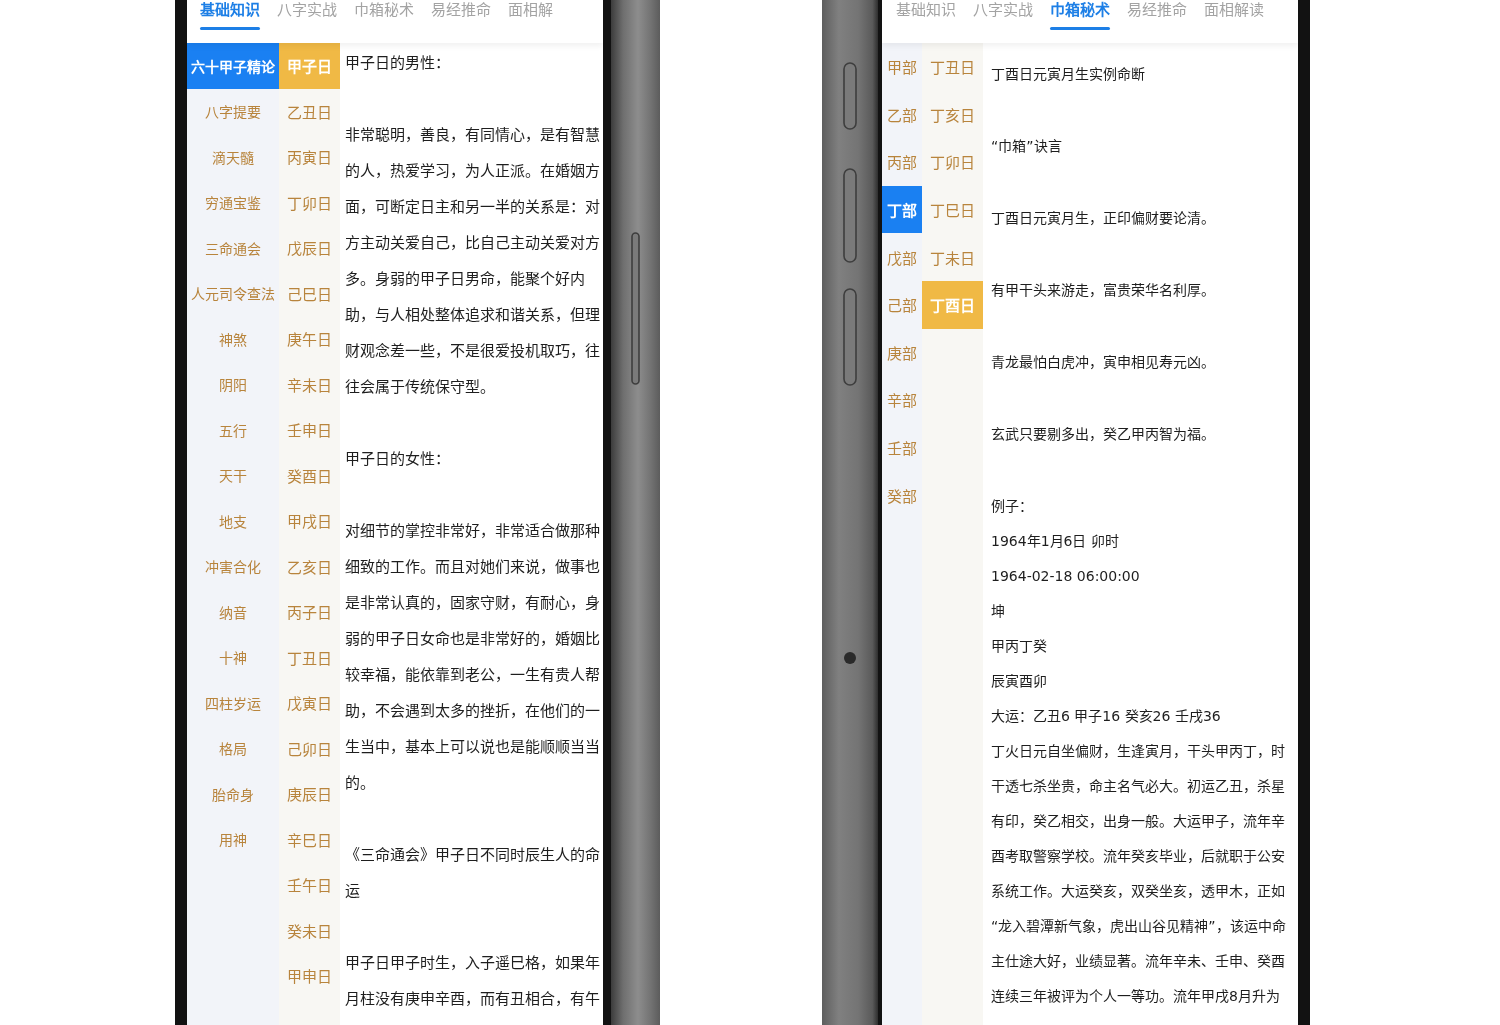  Describe the element at coordinates (233, 475) in the screenshot. I see `category-item: 天干` at that location.